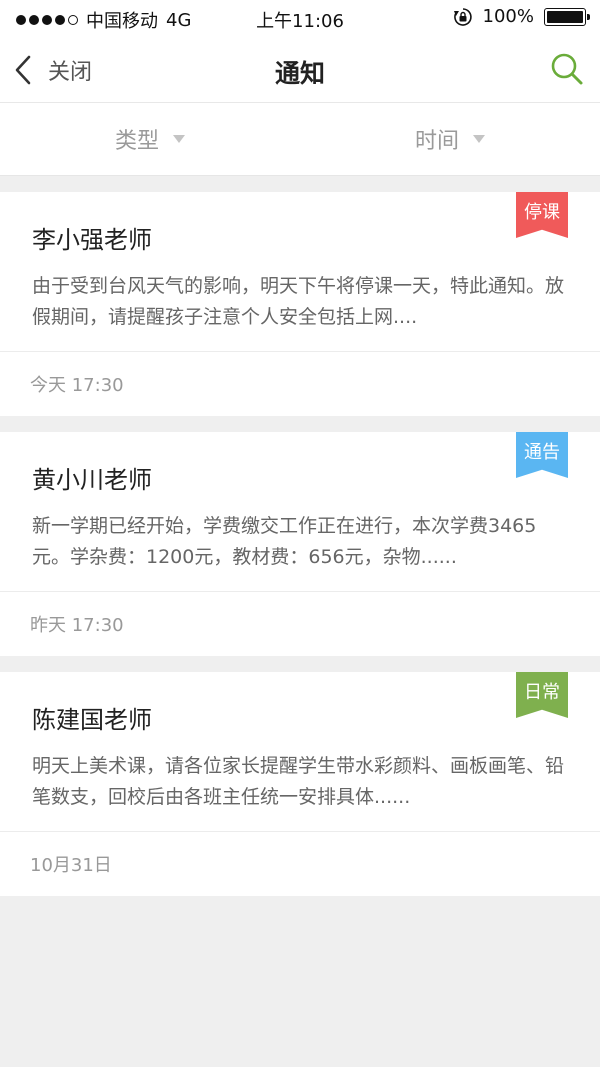  I want to click on notice-time: 10月31日, so click(71, 865).